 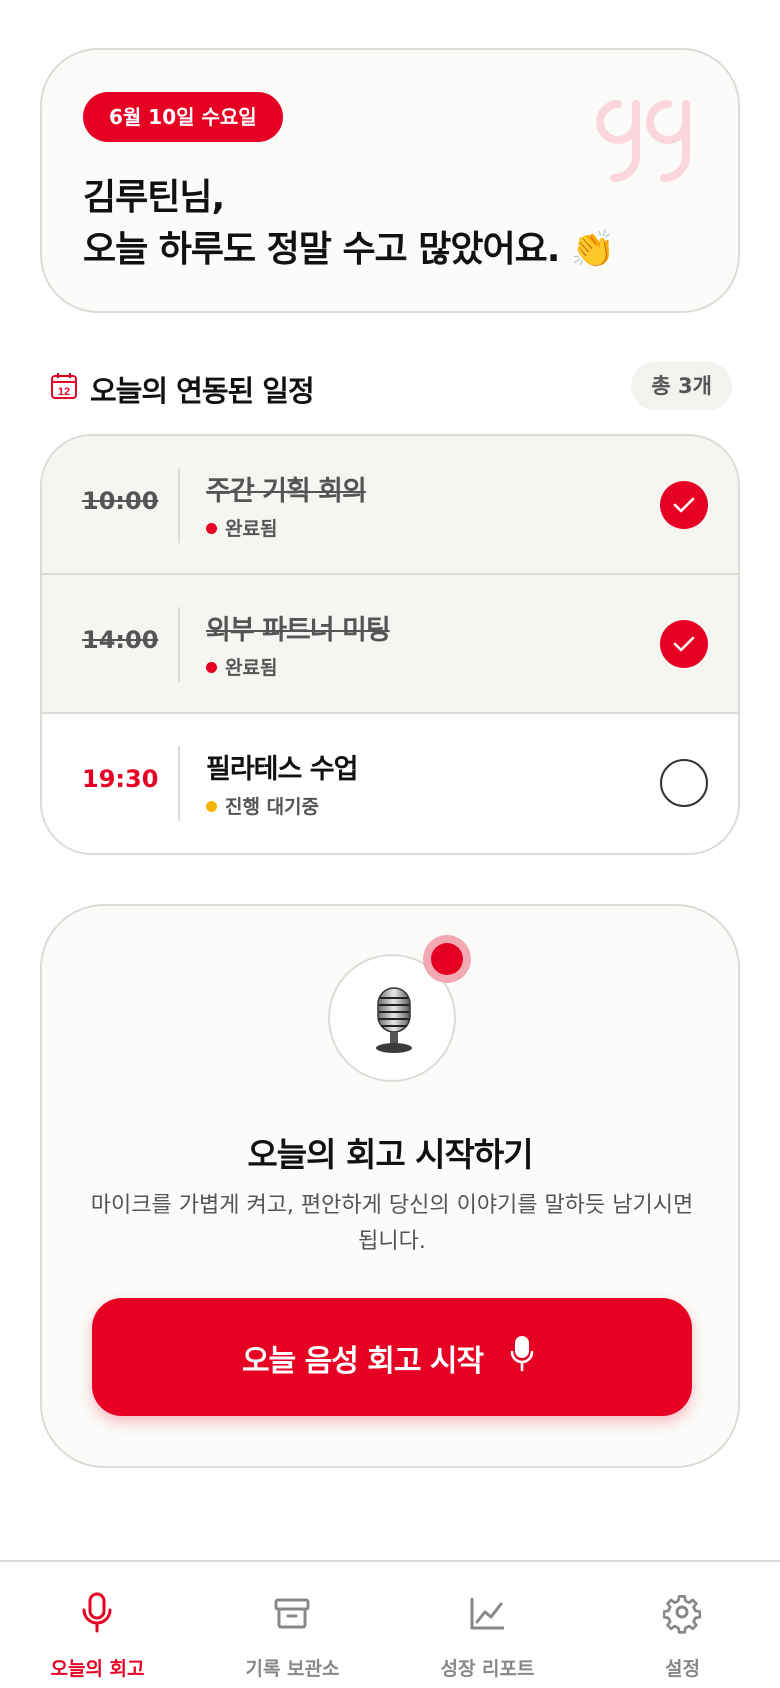 I want to click on schedule-item-title: 주간 기획 회의, so click(x=286, y=491).